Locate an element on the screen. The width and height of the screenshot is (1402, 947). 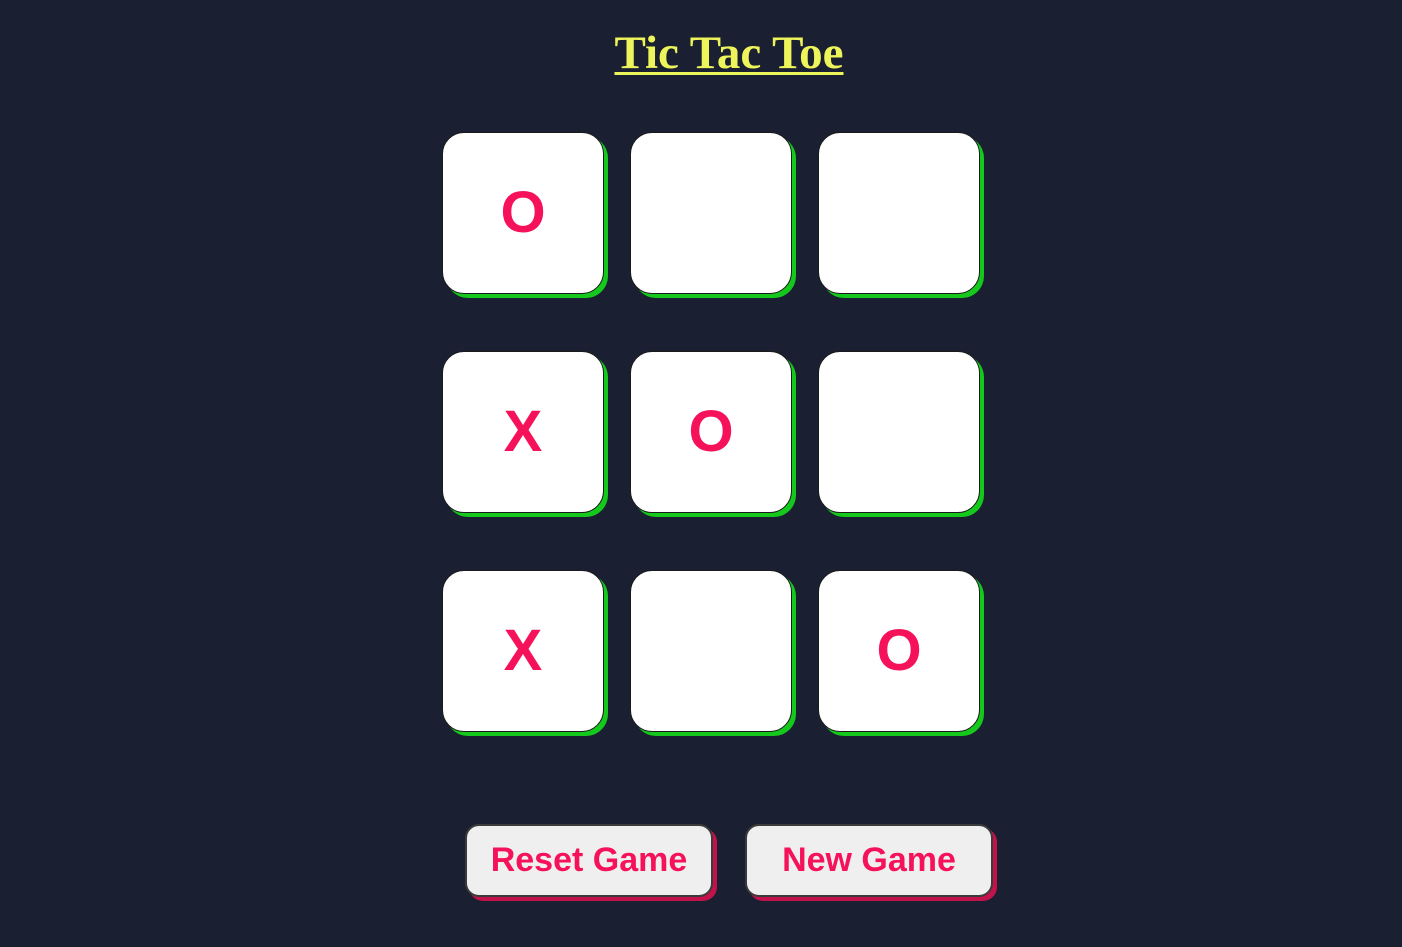
board-cell-r2c2: O is located at coordinates (711, 432).